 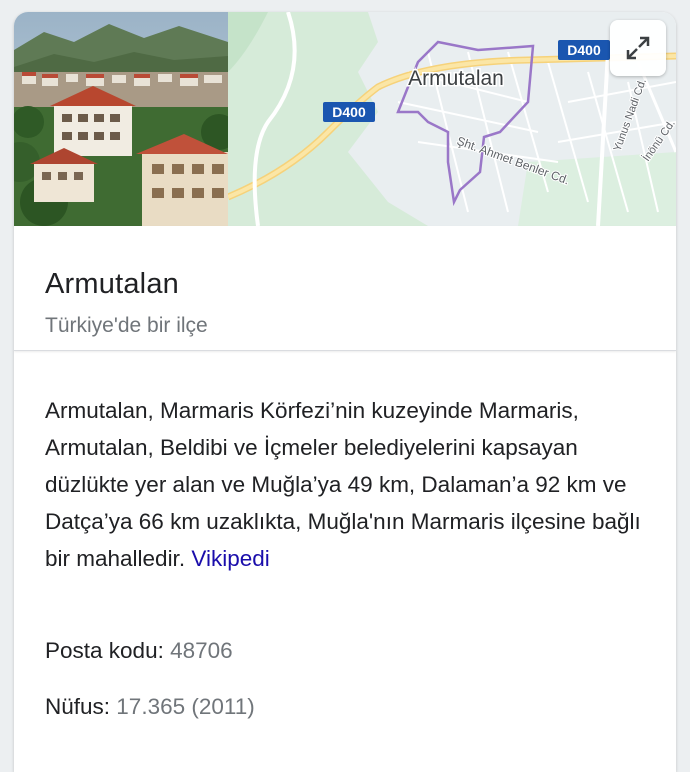 What do you see at coordinates (456, 78) in the screenshot?
I see `map-place-label: Armutalan` at bounding box center [456, 78].